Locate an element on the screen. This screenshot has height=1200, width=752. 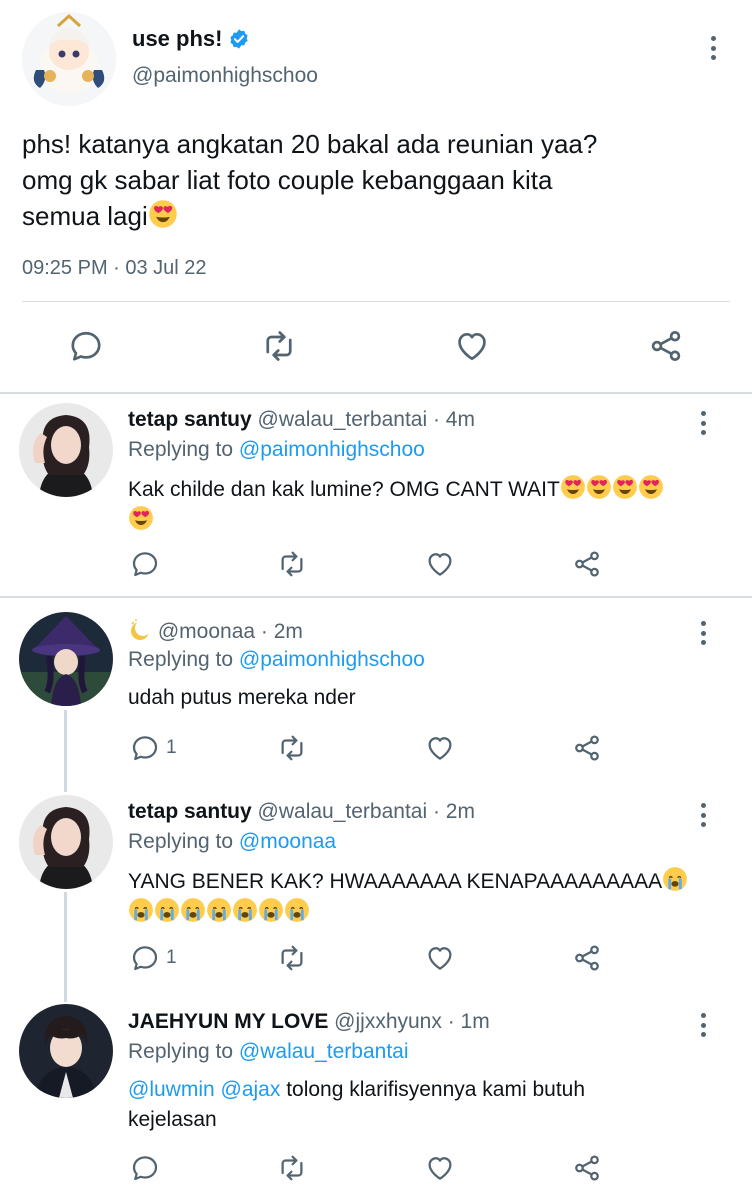
moon-emoji-icon is located at coordinates (141, 629).